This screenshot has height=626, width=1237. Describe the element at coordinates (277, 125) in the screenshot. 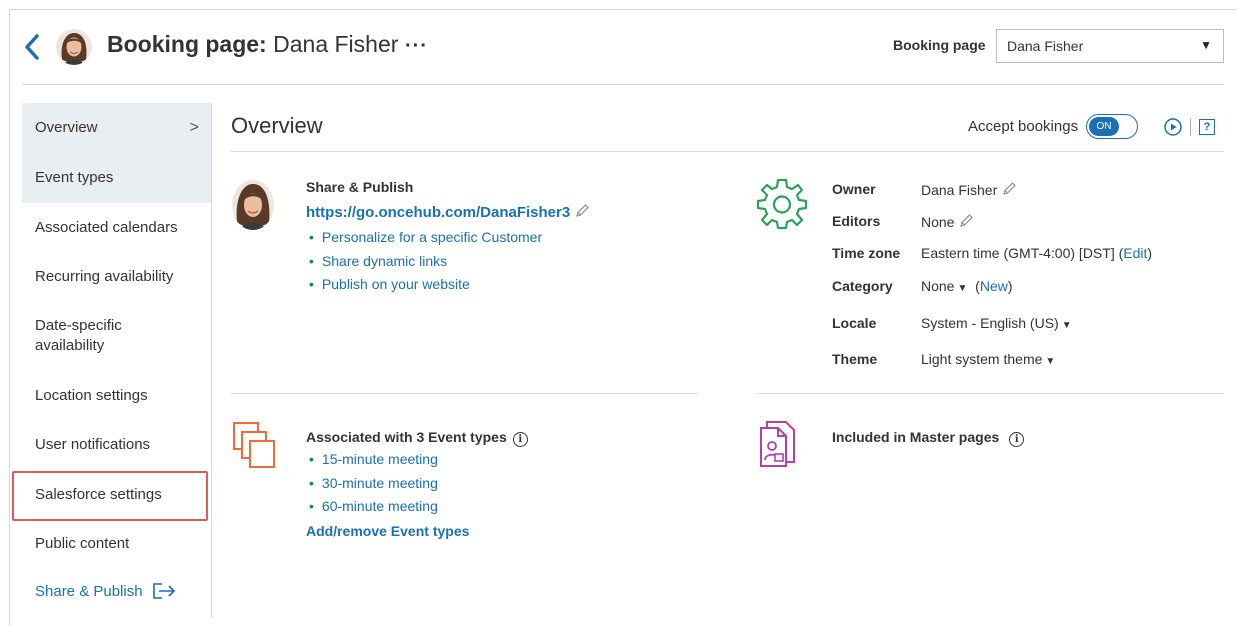

I see `section-title: Overview` at that location.